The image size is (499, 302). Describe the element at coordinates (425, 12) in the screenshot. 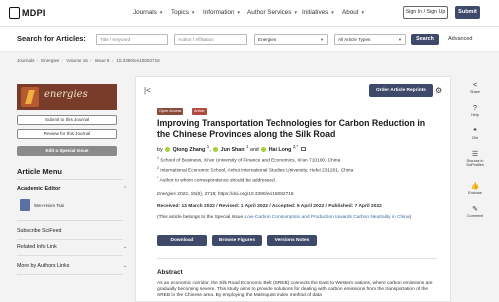

I see `sign-in-button: Sign In / Sign Up` at that location.